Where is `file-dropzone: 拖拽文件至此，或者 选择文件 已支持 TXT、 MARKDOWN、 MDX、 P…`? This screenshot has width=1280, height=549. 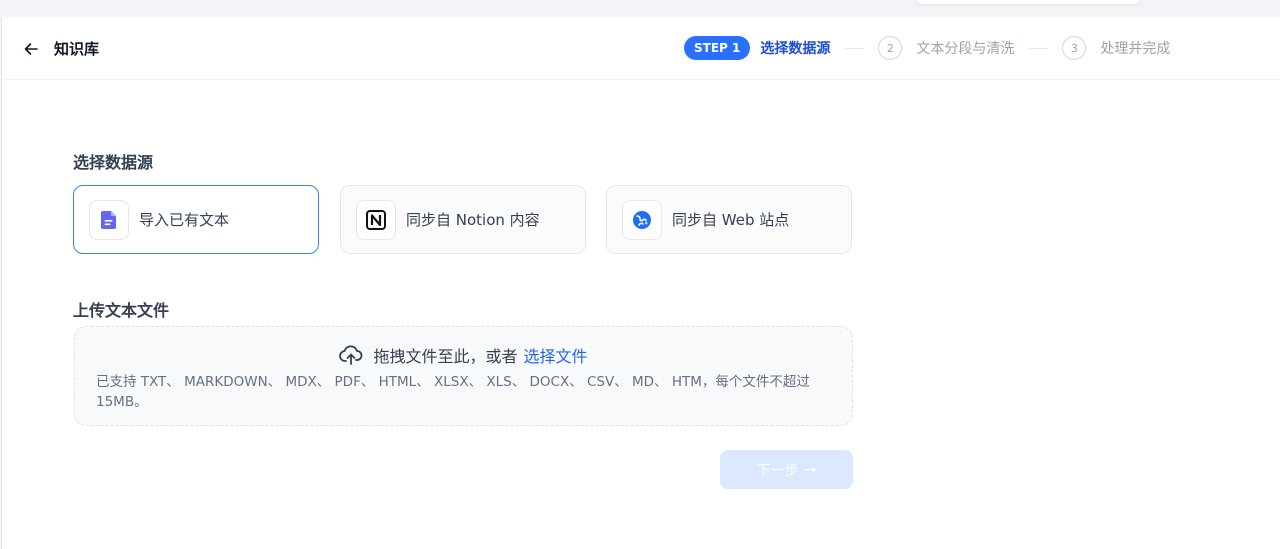 file-dropzone: 拖拽文件至此，或者 选择文件 已支持 TXT、 MARKDOWN、 MDX、 P… is located at coordinates (463, 376).